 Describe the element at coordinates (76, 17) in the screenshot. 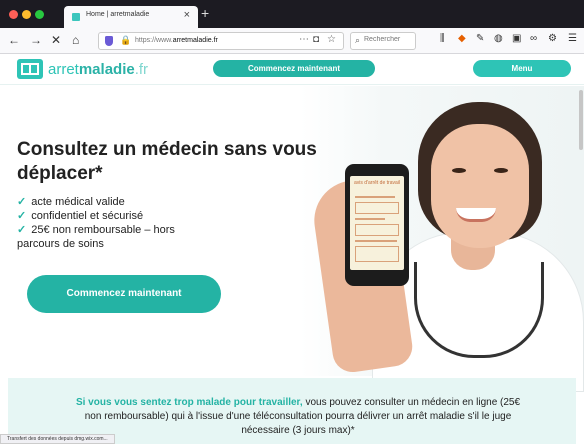

I see `site-favicon-icon` at that location.